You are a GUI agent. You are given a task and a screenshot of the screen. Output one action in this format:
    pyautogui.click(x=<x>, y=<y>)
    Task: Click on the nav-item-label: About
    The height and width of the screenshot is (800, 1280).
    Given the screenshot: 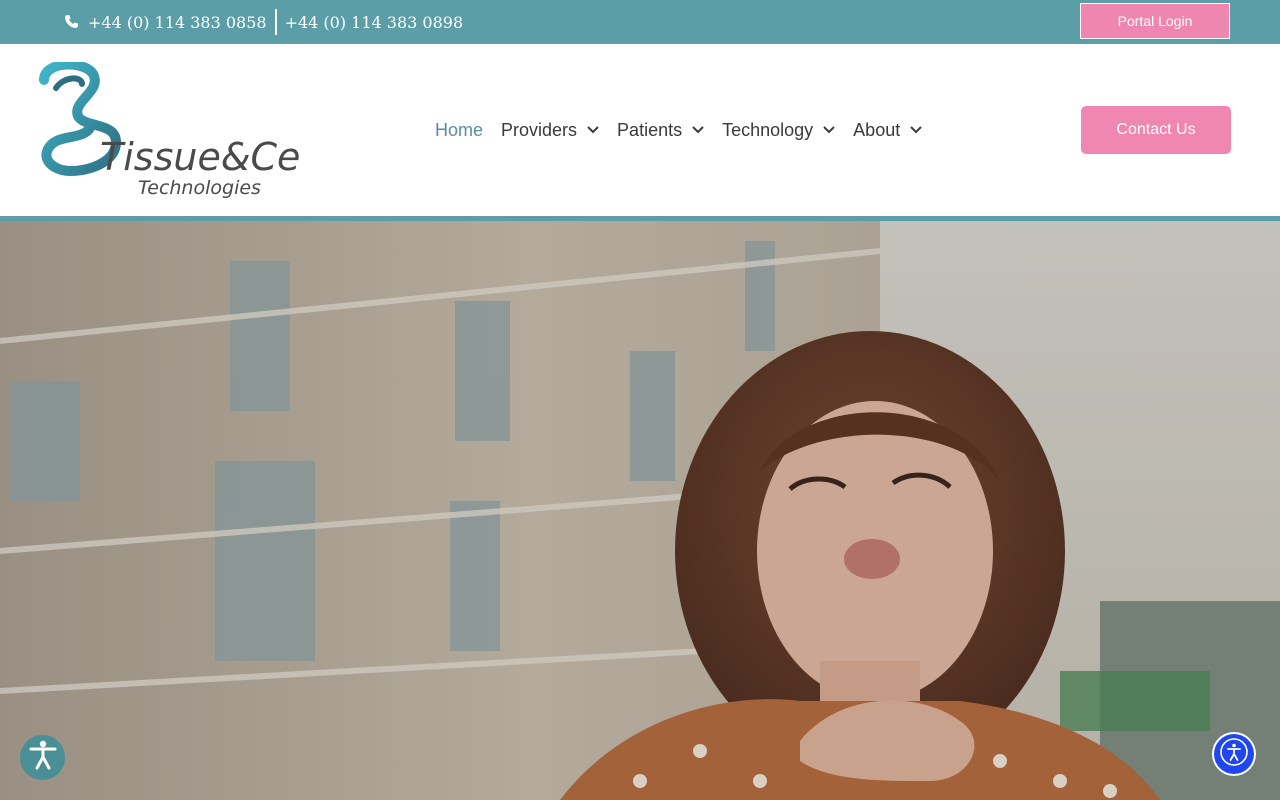 What is the action you would take?
    pyautogui.click(x=877, y=129)
    